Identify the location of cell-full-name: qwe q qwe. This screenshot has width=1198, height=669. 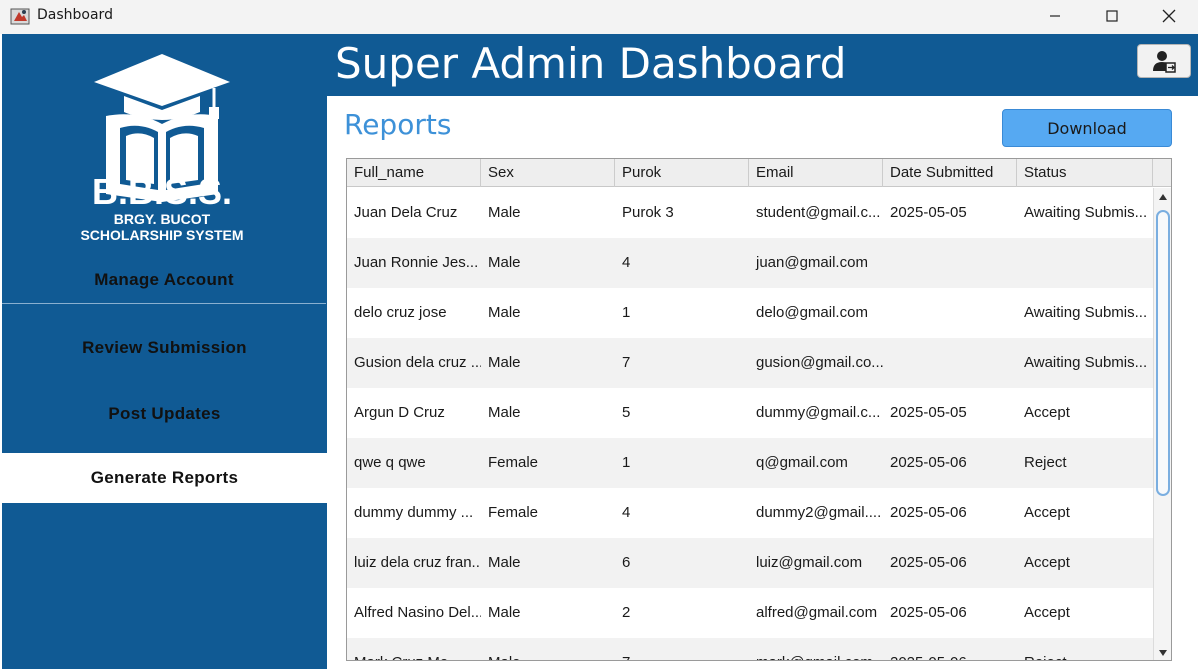
(414, 463).